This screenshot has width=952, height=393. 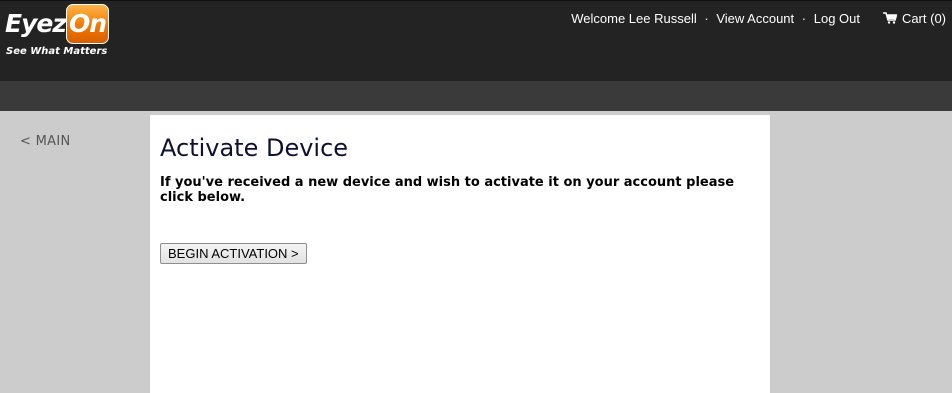 I want to click on eyezon-logo: Eyez On See What Matters, so click(x=60, y=32).